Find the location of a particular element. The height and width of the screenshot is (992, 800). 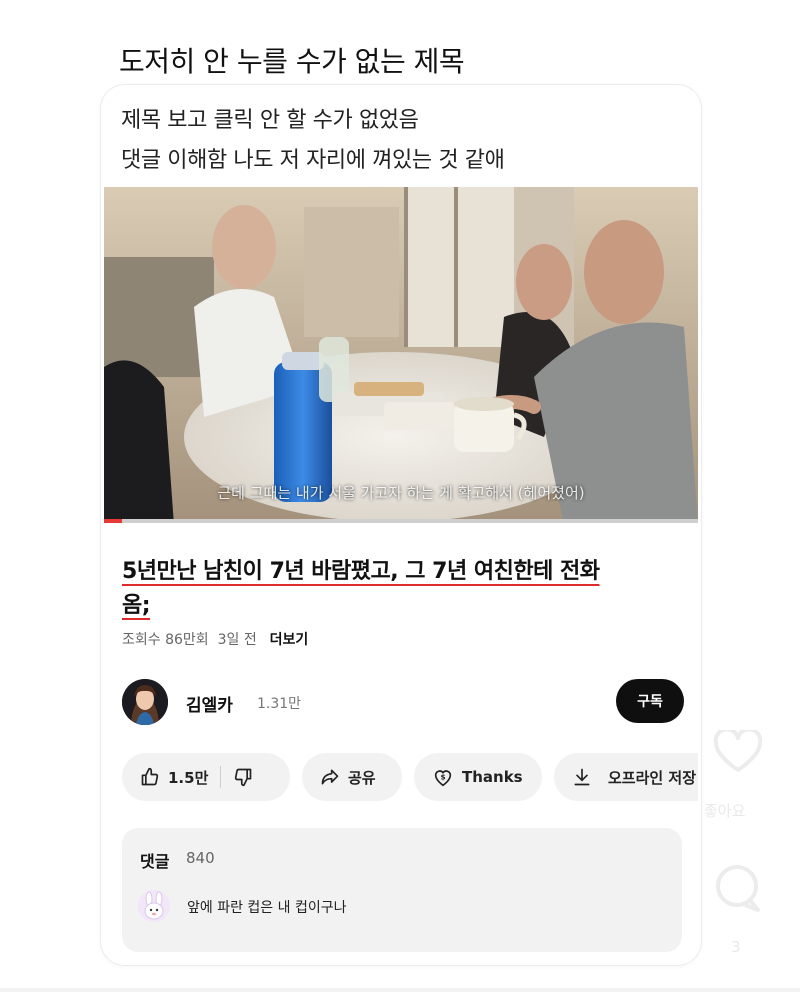

video-title: 5년만난 남친이 7년 바람폈고, 그 7년 여친한테 전화옴; is located at coordinates (402, 589).